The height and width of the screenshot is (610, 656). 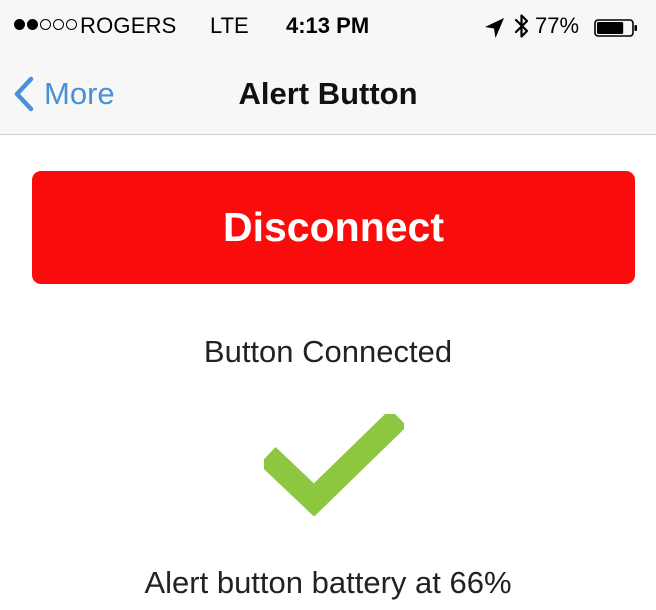 I want to click on navigation-bar: More Alert Button, so click(x=328, y=95).